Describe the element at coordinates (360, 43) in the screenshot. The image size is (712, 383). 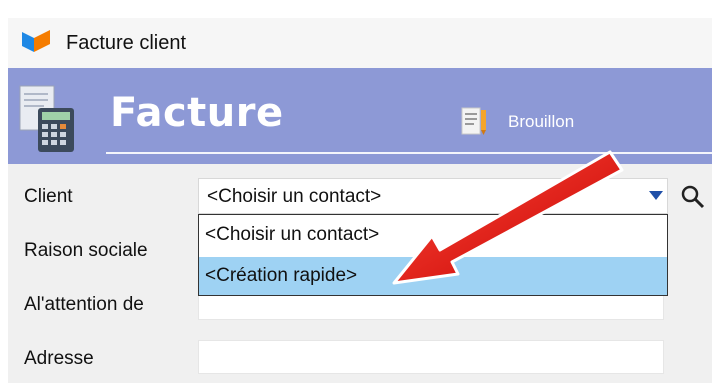
I see `title-bar: Facture client` at that location.